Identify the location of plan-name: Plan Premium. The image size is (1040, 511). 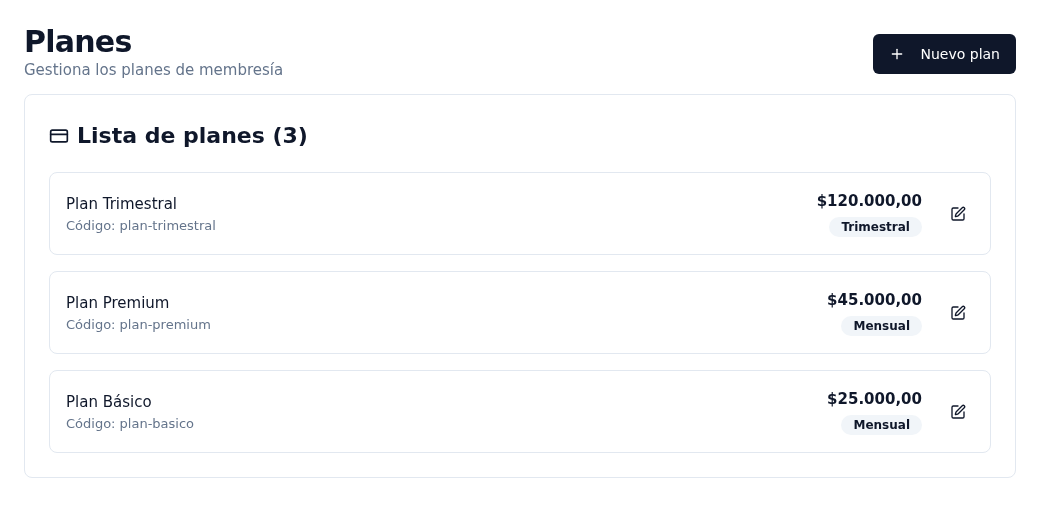
(118, 303).